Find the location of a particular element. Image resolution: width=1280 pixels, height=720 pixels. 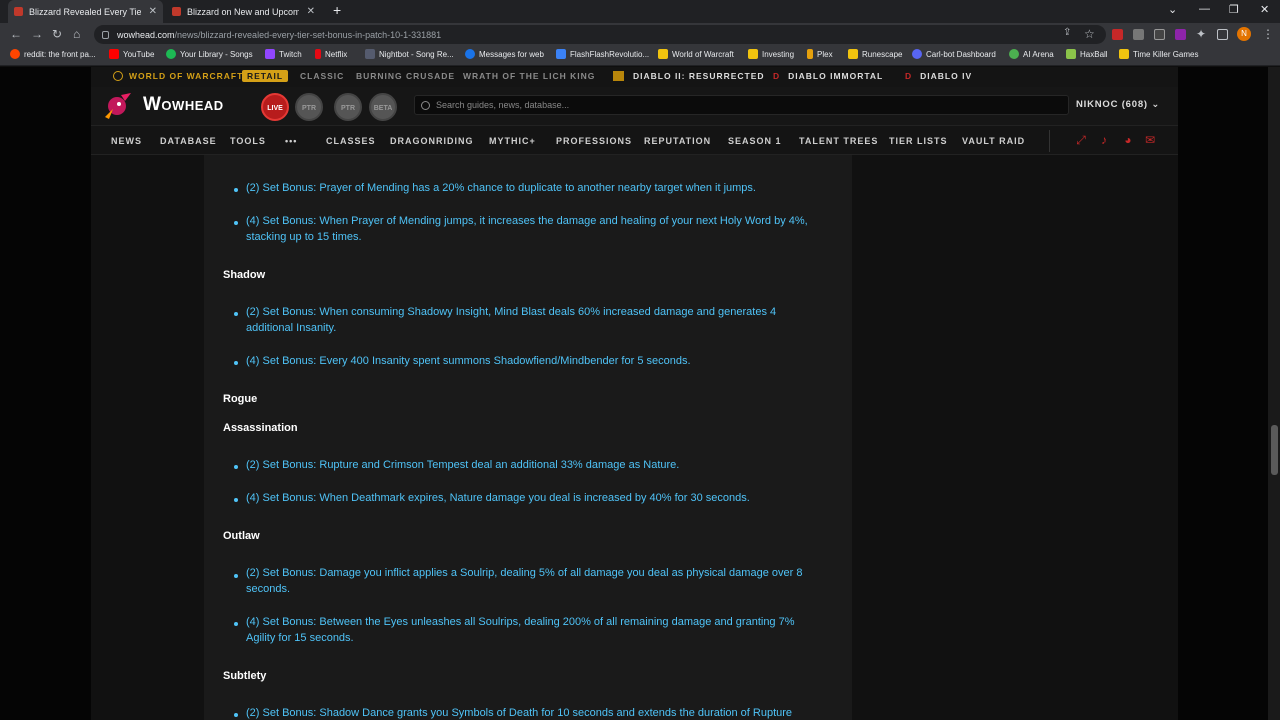

page-scrollbar is located at coordinates (1274, 393).